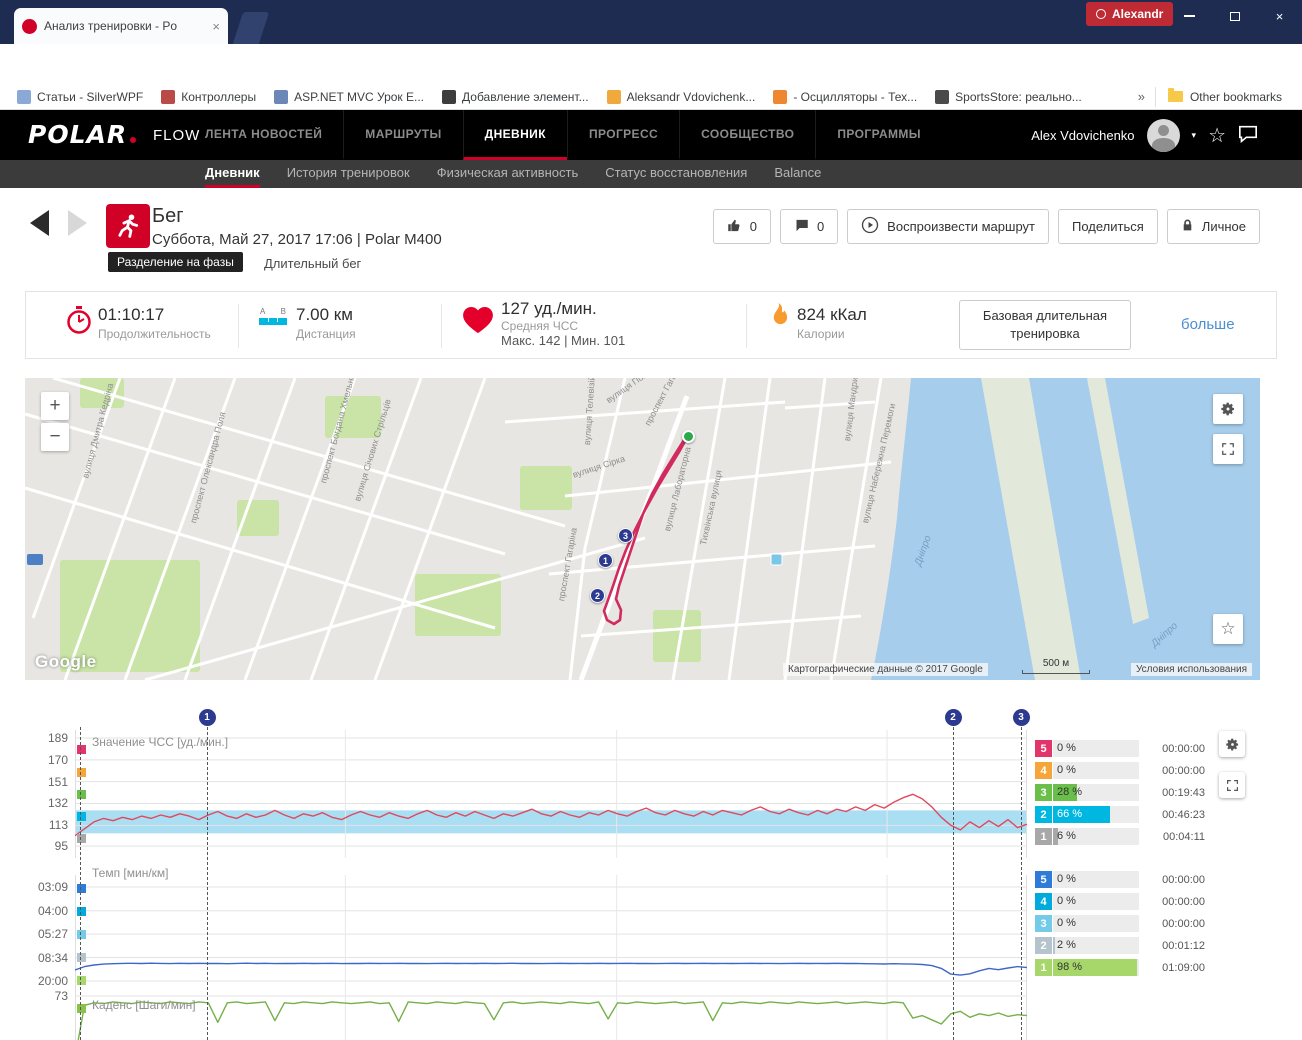 This screenshot has height=1040, width=1302. I want to click on privacy-button: Личное, so click(1213, 226).